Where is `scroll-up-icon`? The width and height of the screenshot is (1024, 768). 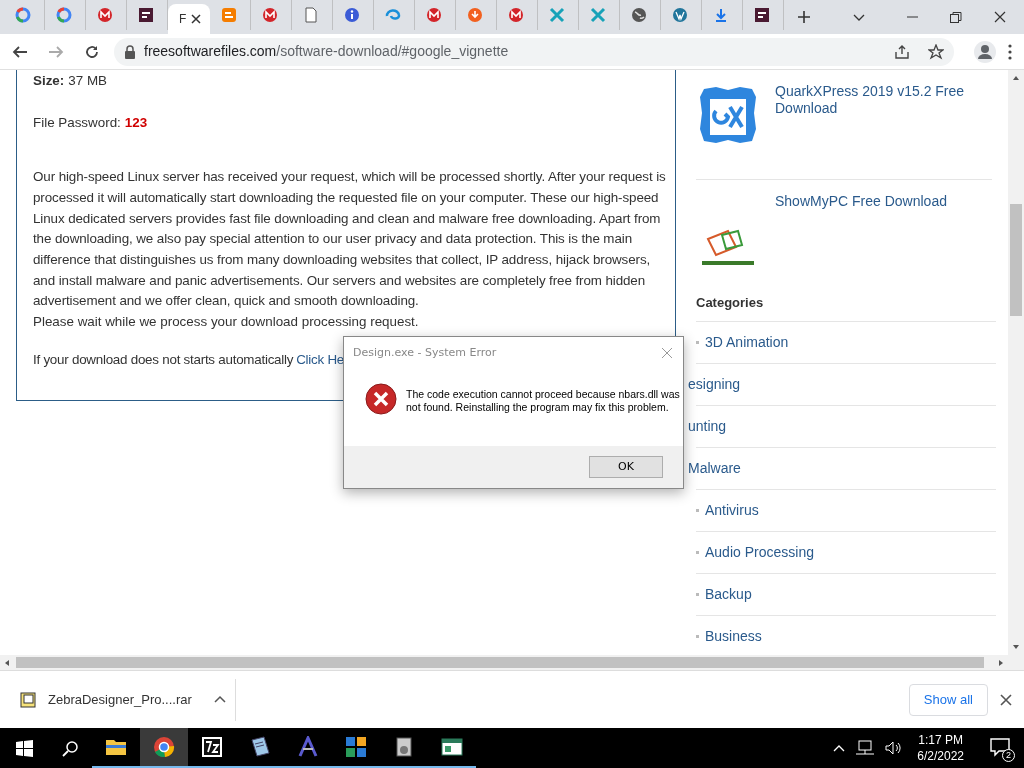
scroll-up-icon is located at coordinates (1016, 78).